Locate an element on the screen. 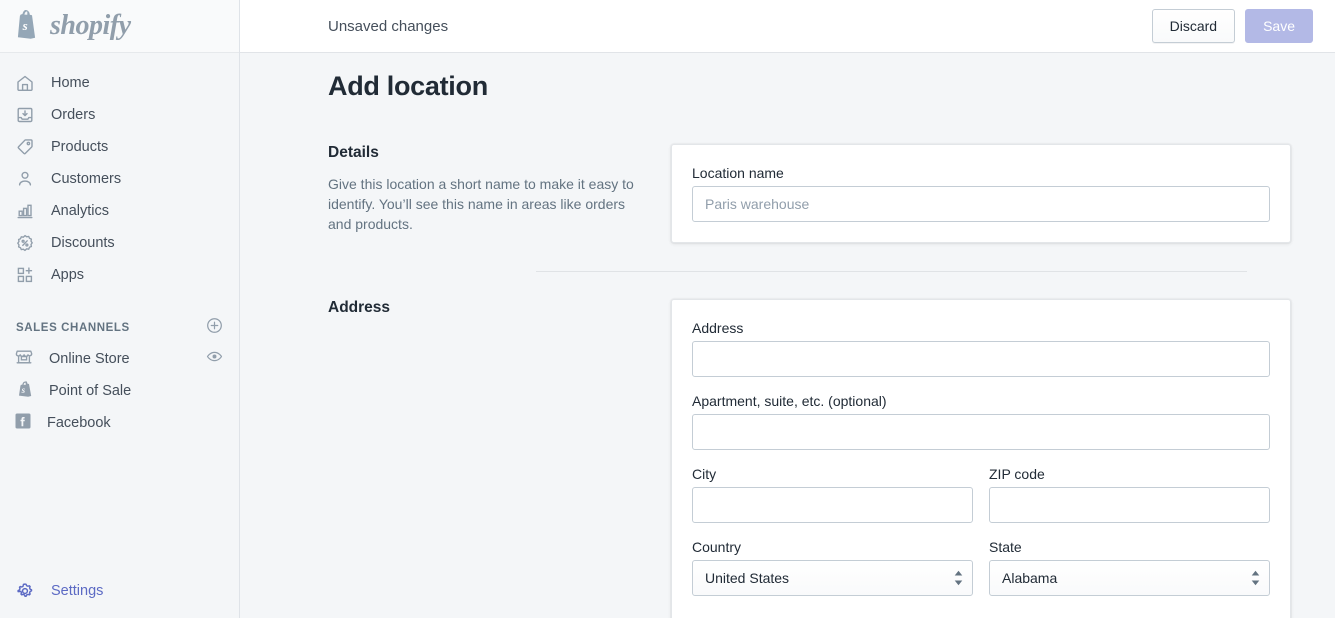 The height and width of the screenshot is (618, 1335). state-select: Alabama is located at coordinates (1129, 578).